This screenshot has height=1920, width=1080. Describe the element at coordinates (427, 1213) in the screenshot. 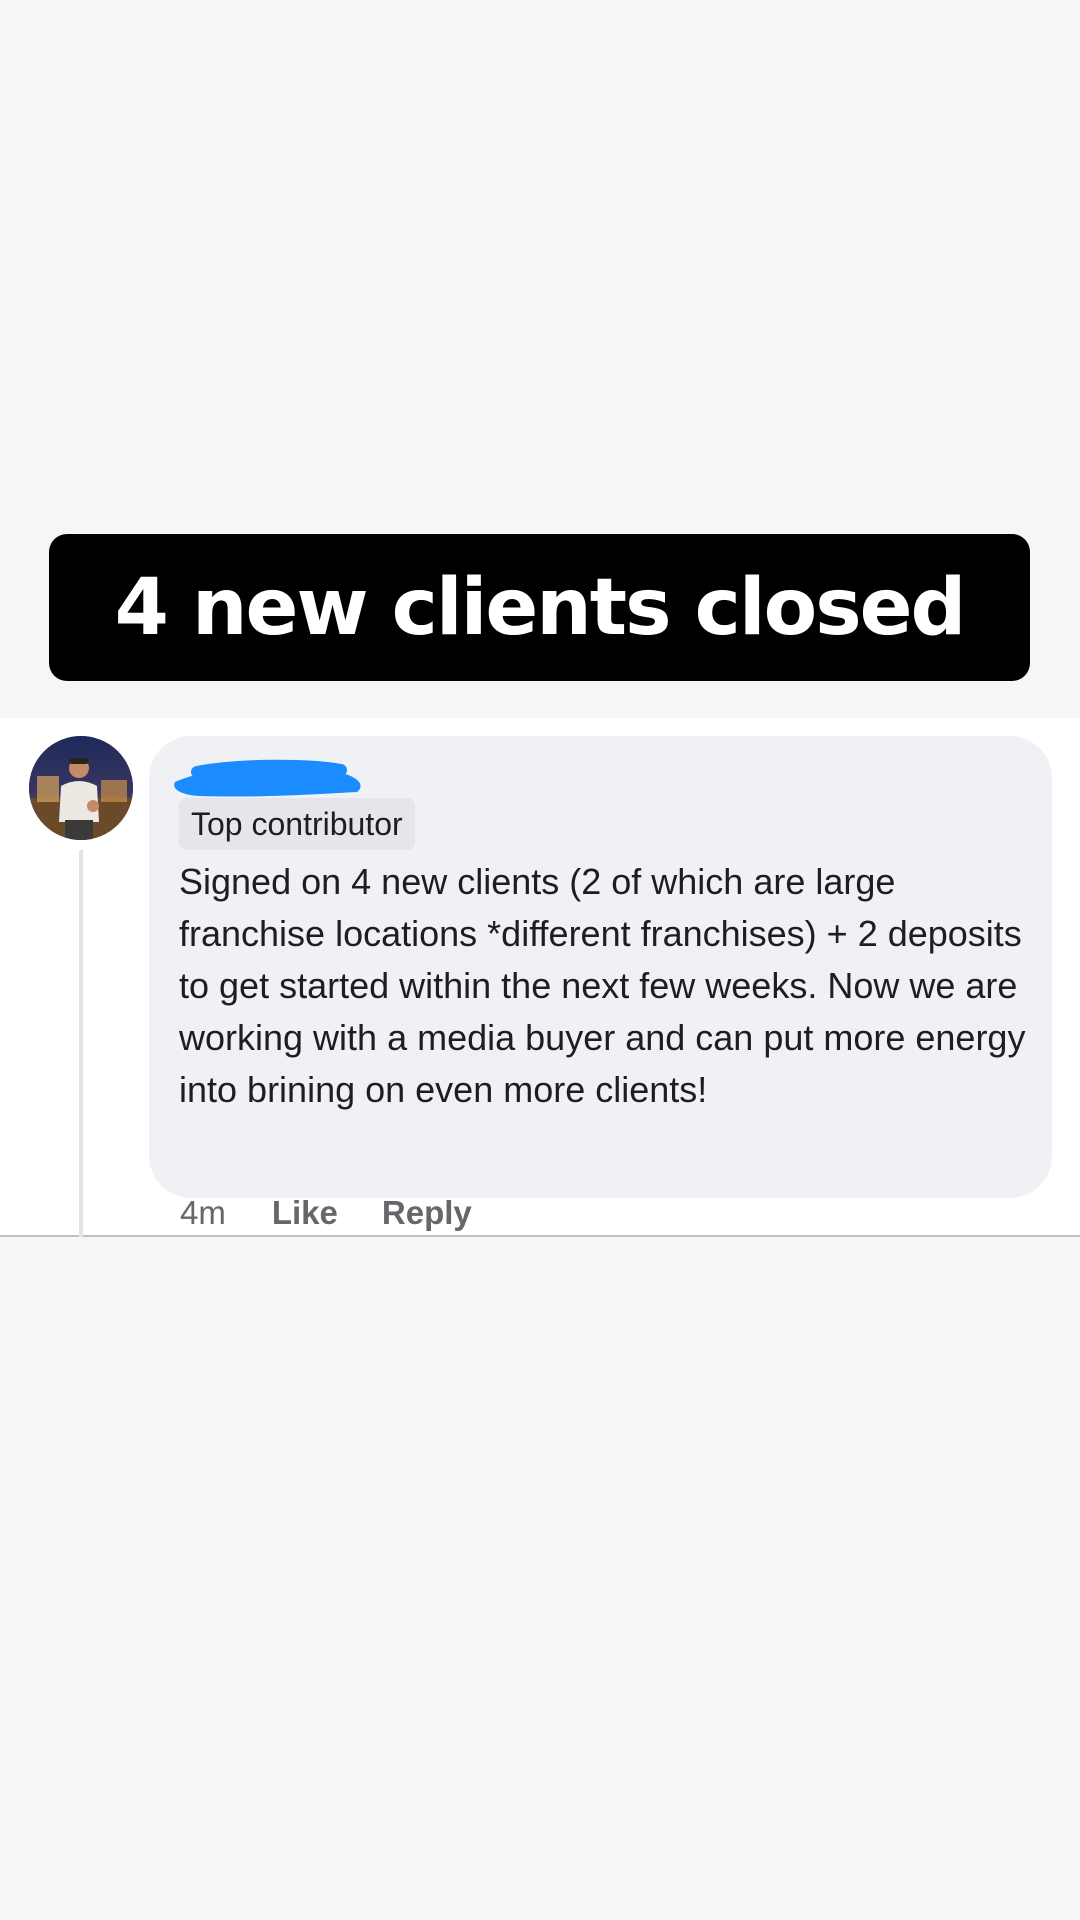

I see `reply-button: Reply` at that location.